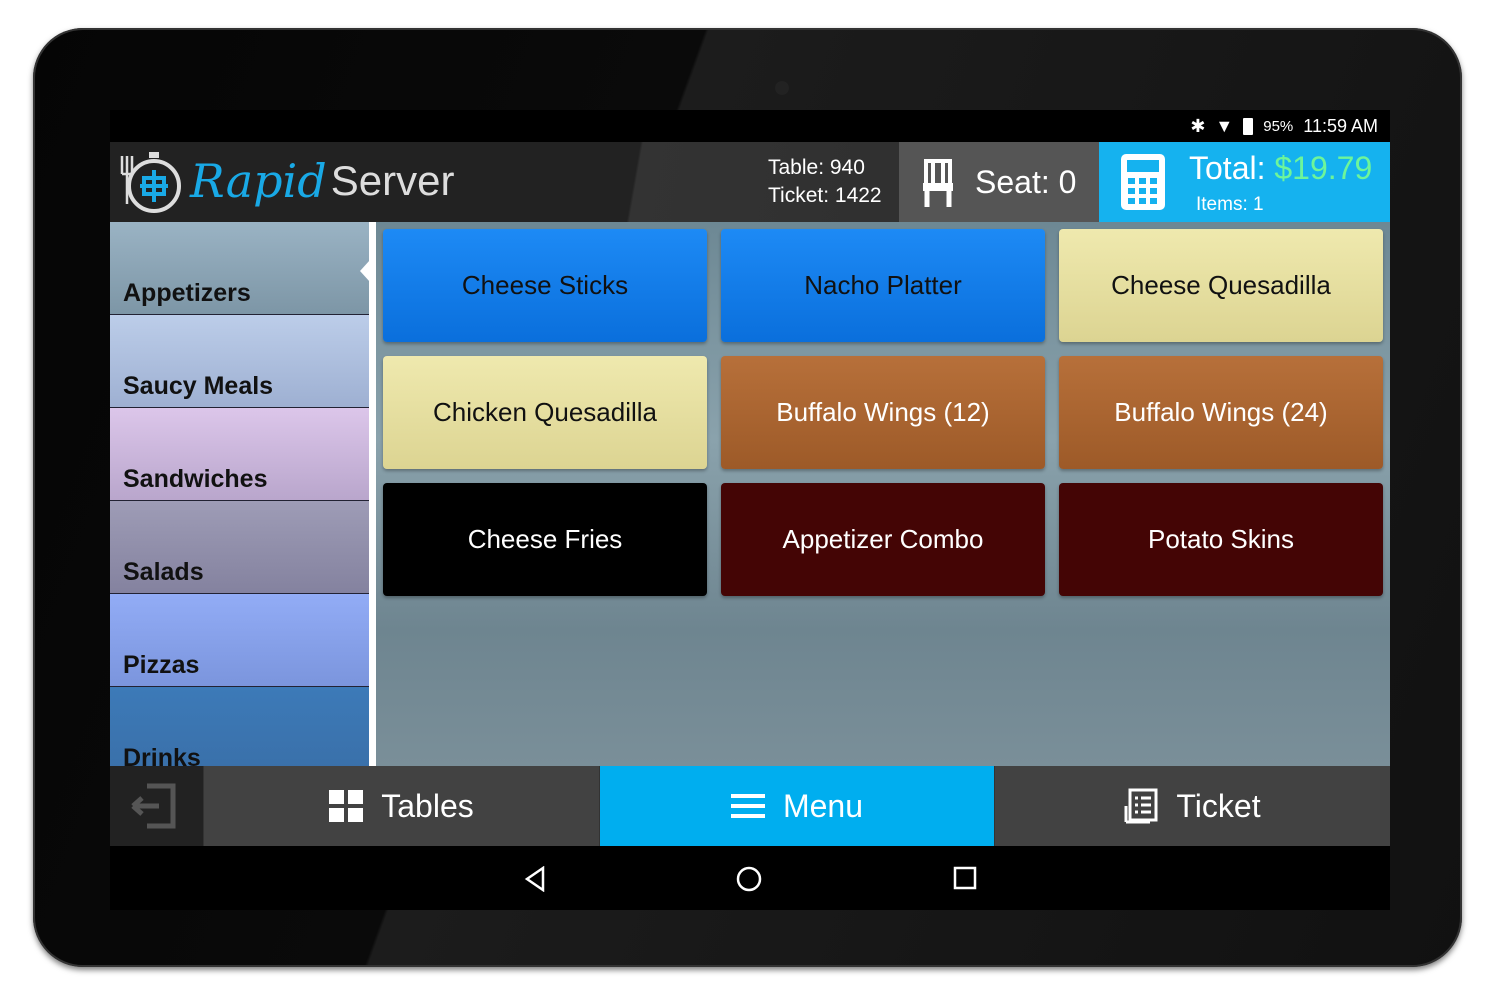 The width and height of the screenshot is (1500, 1000). Describe the element at coordinates (239, 268) in the screenshot. I see `category-appetizers: Appetizers` at that location.